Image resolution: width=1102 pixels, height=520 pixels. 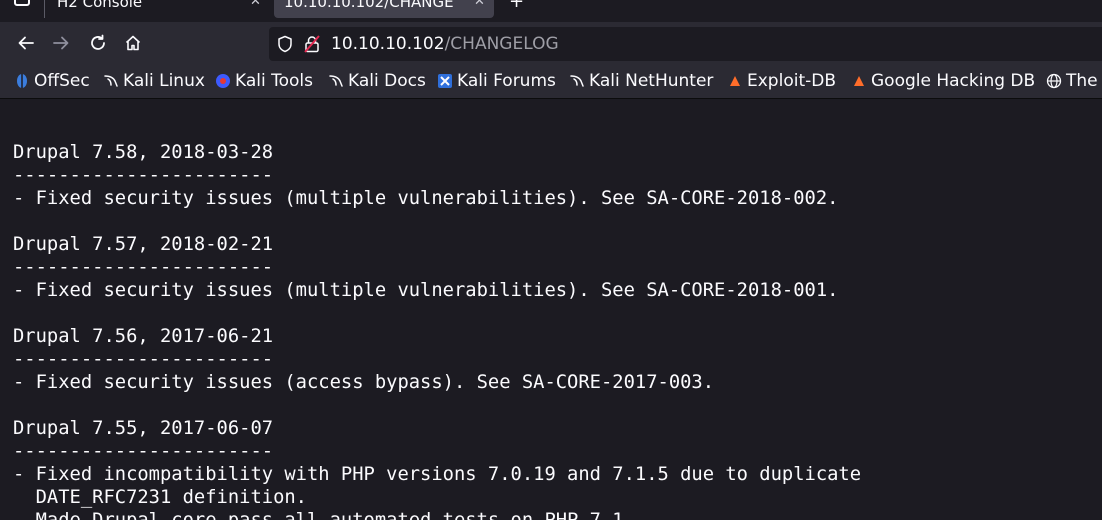 I want to click on url-path: /CHANGELOG, so click(x=501, y=44).